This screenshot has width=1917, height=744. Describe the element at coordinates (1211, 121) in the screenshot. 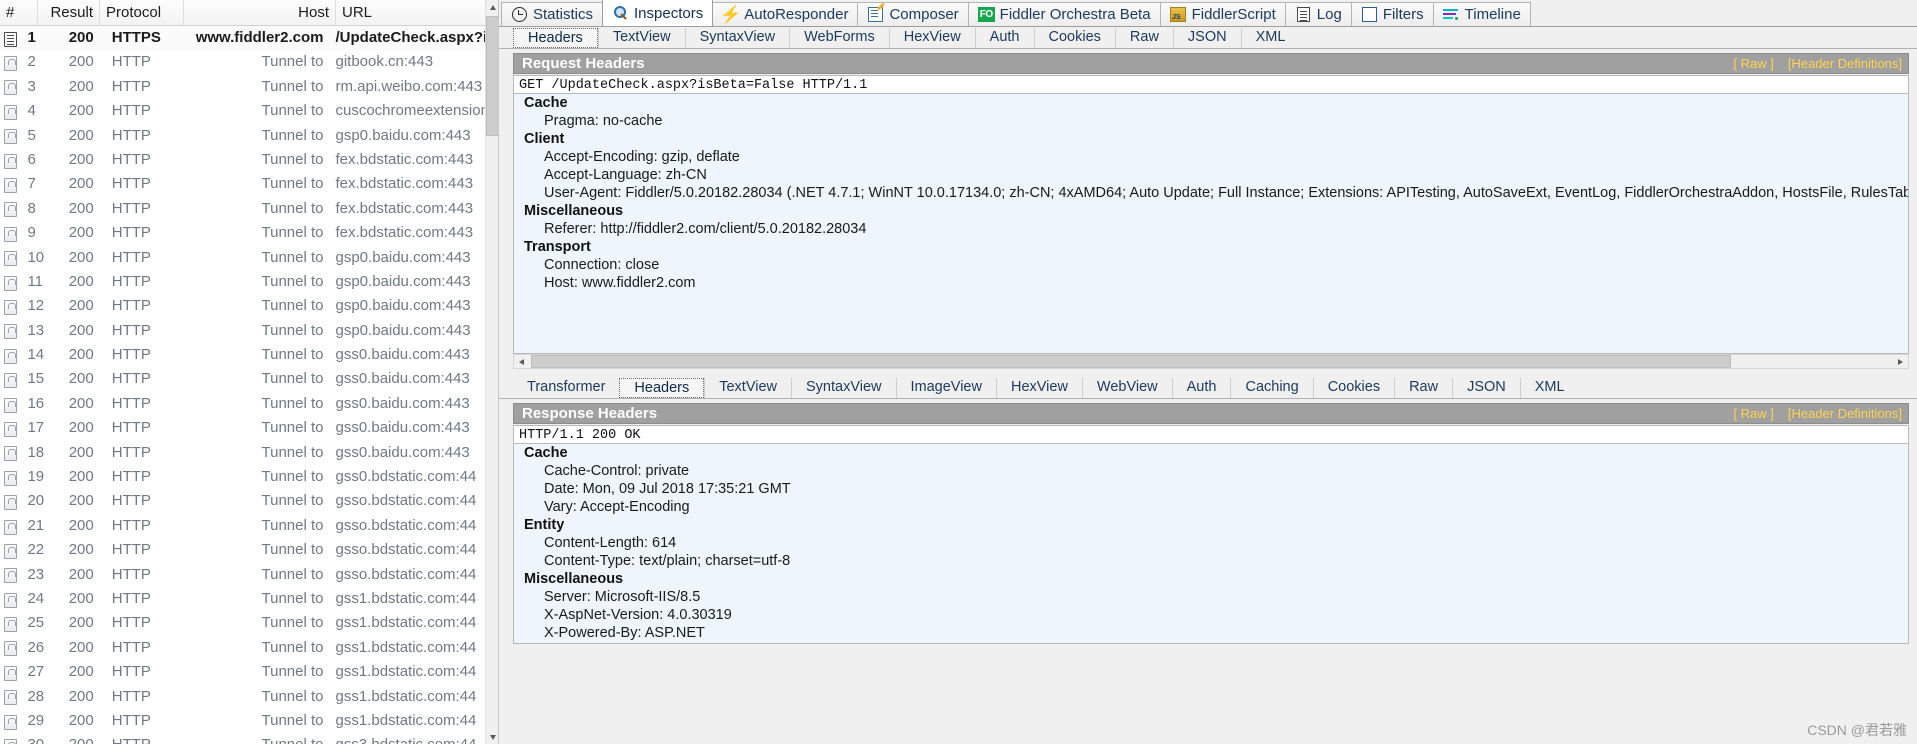

I see `request-header-item: Pragma: no-cache` at that location.